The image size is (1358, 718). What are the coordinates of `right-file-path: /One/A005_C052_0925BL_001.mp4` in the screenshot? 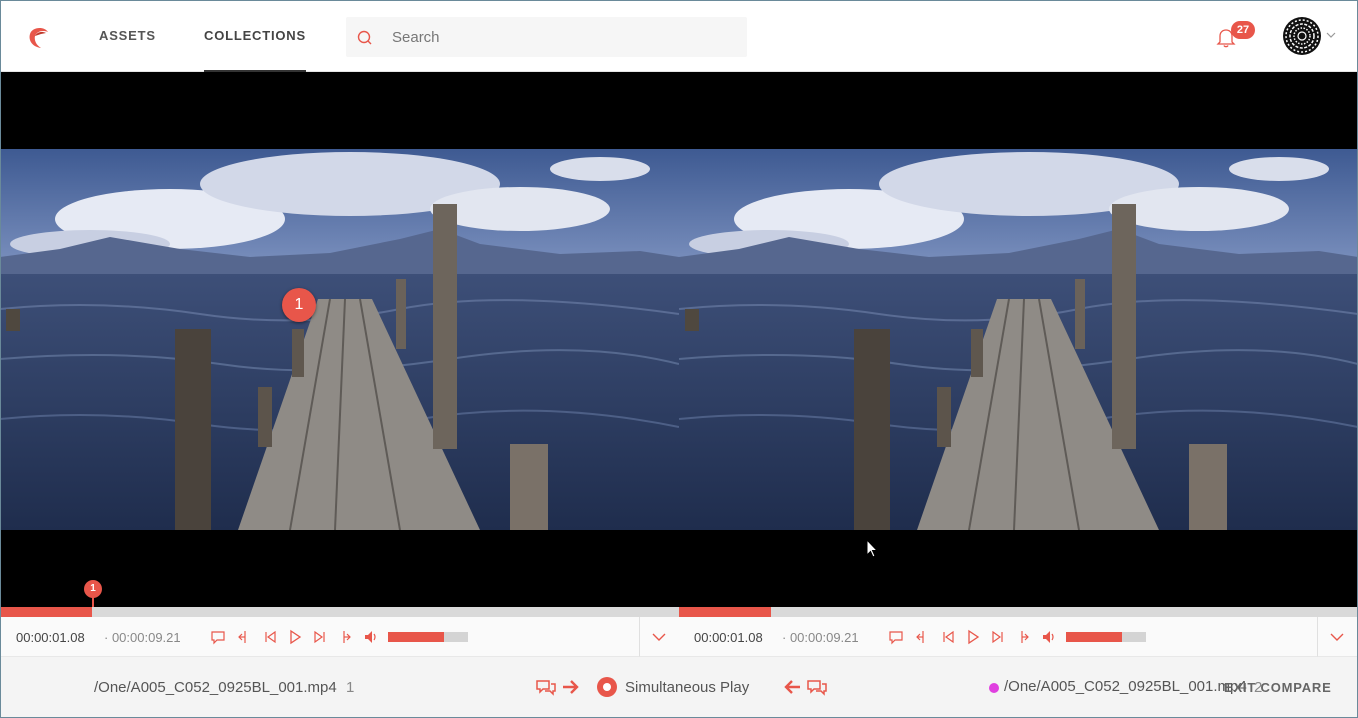 It's located at (1125, 686).